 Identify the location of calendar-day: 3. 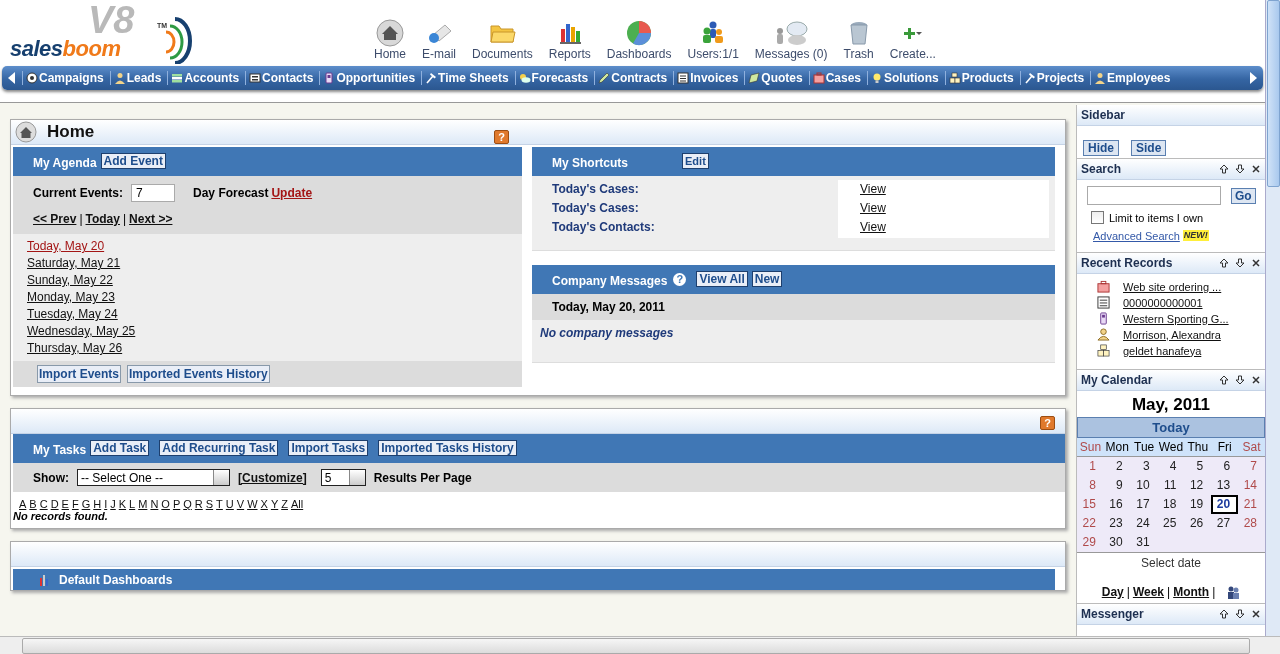
(1144, 466).